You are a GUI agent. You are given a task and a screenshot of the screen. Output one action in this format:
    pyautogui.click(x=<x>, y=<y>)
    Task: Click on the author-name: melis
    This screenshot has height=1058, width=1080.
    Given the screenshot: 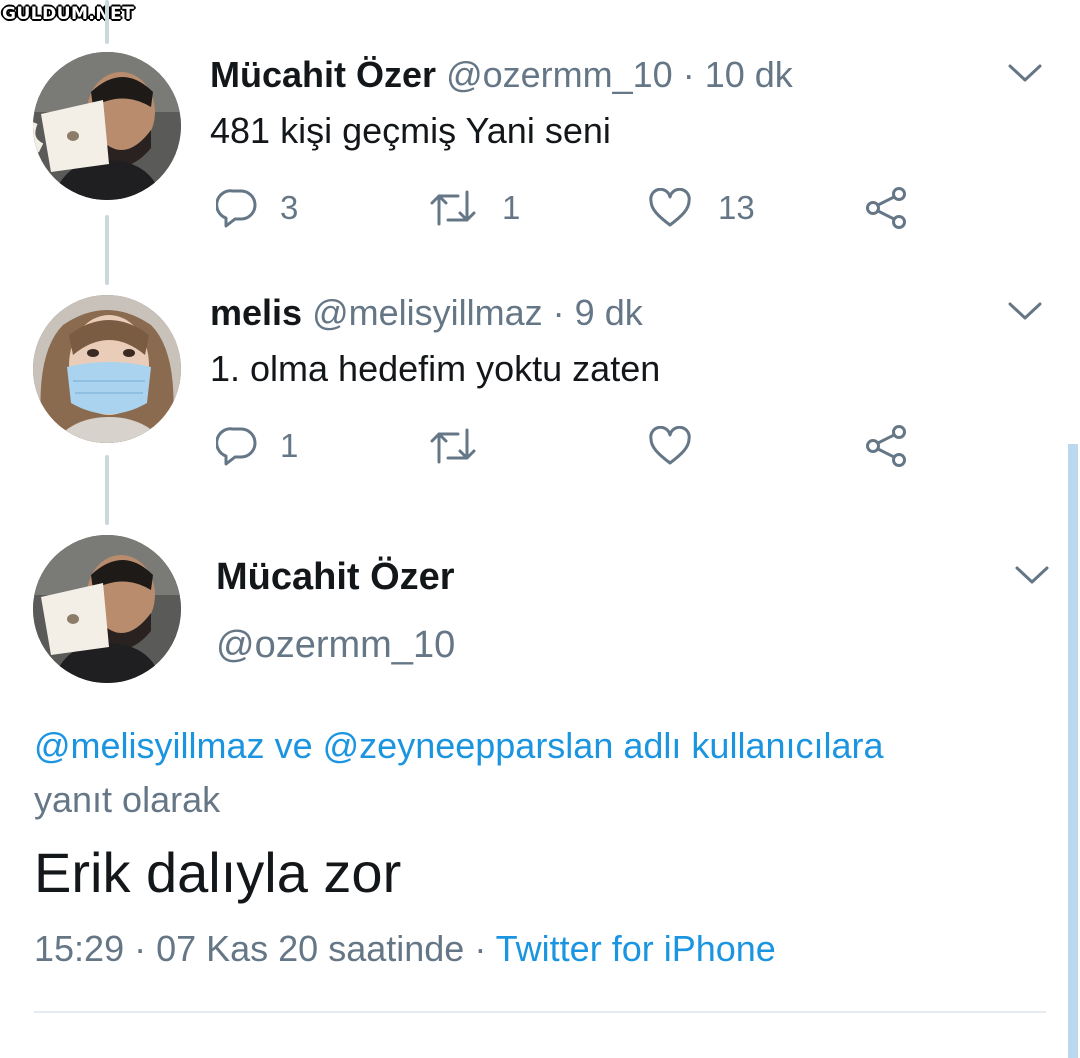 What is the action you would take?
    pyautogui.click(x=256, y=312)
    